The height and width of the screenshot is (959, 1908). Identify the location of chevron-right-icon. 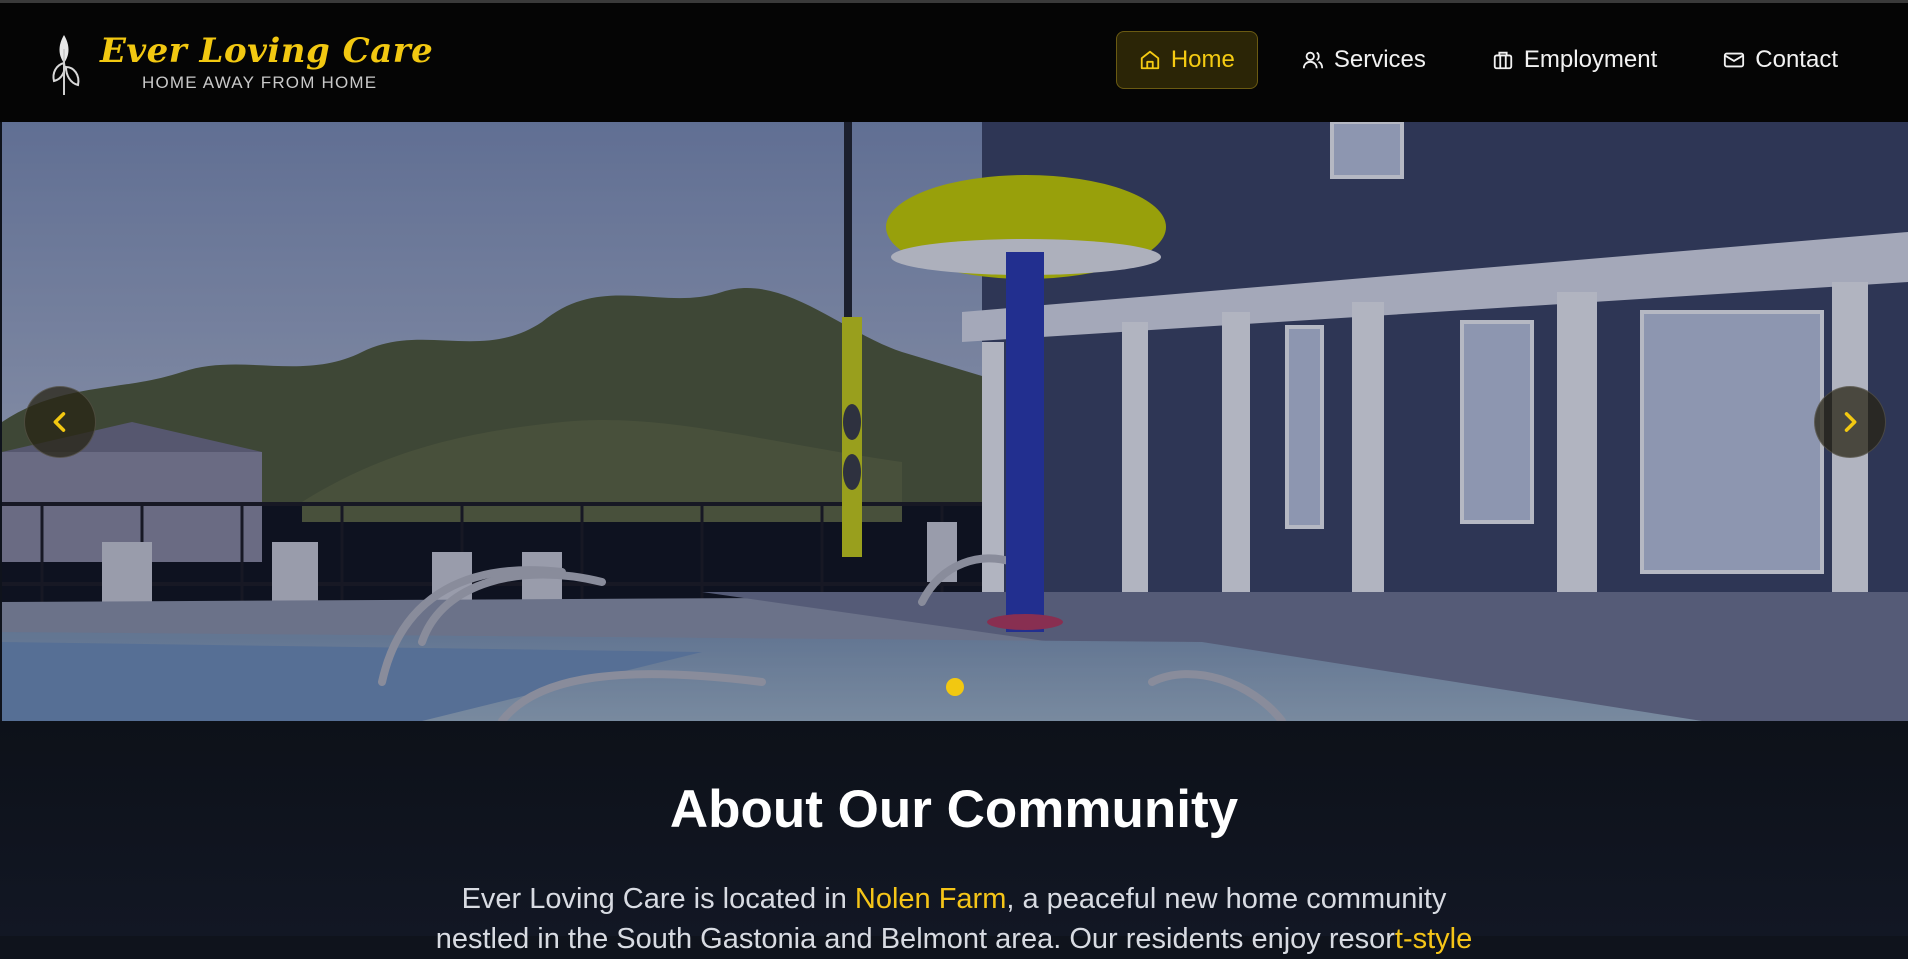
(1850, 422).